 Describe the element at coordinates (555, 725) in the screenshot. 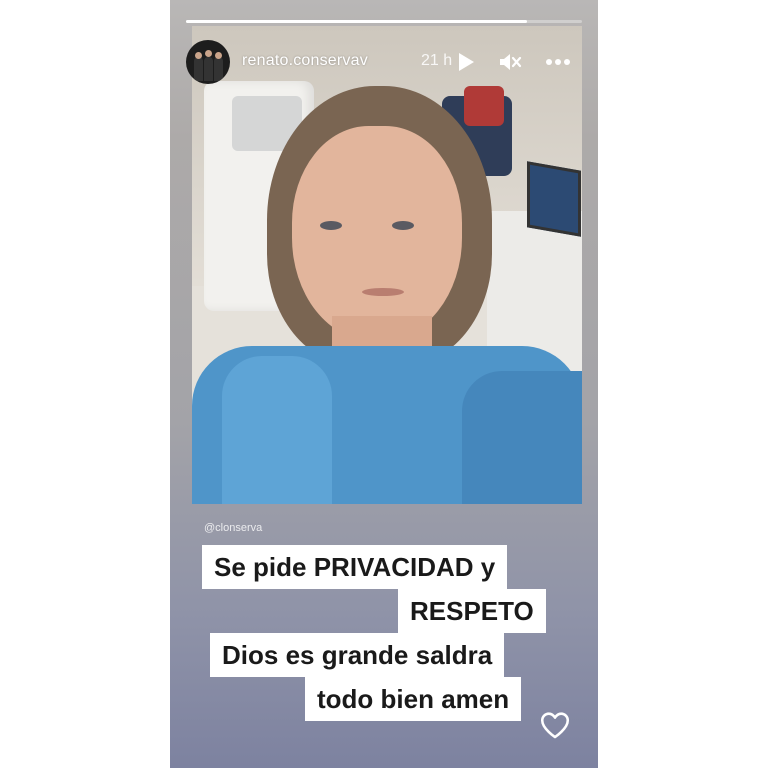

I see `heart-icon` at that location.